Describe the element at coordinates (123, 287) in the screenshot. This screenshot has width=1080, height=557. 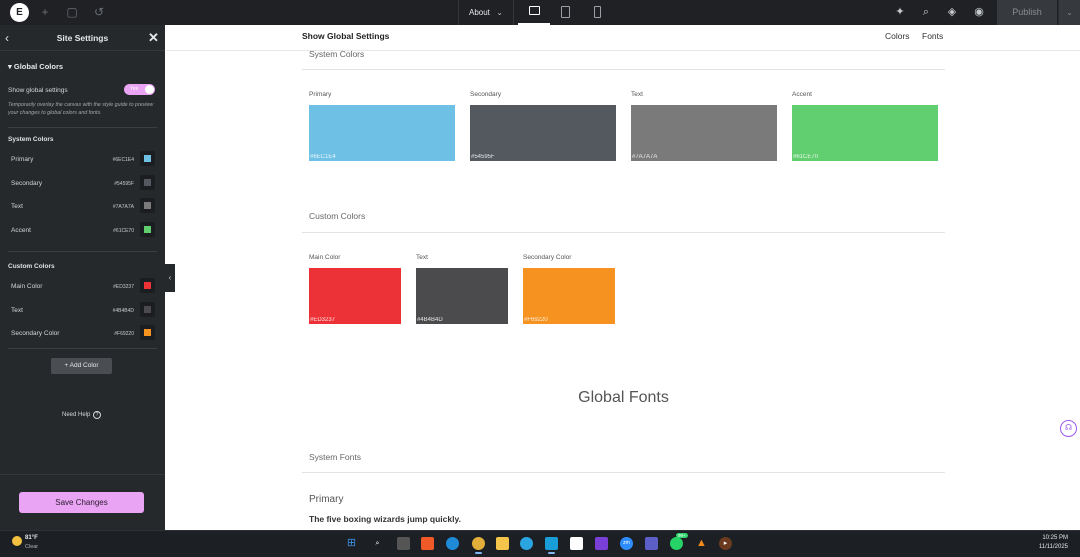
I see `color-hex: #ED3237` at that location.